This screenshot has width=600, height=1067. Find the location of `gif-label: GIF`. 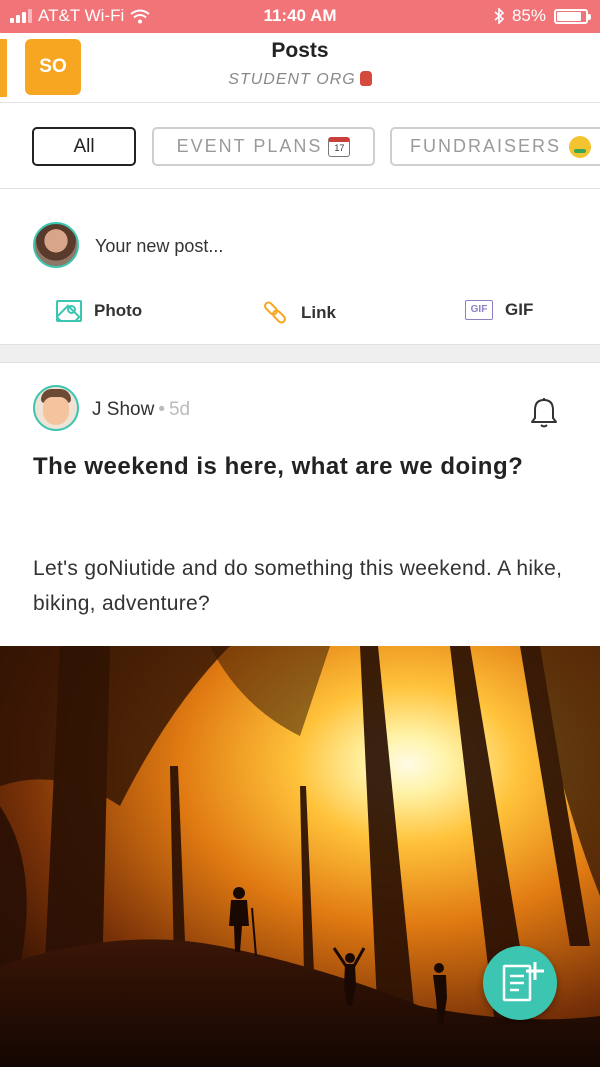

gif-label: GIF is located at coordinates (519, 309).